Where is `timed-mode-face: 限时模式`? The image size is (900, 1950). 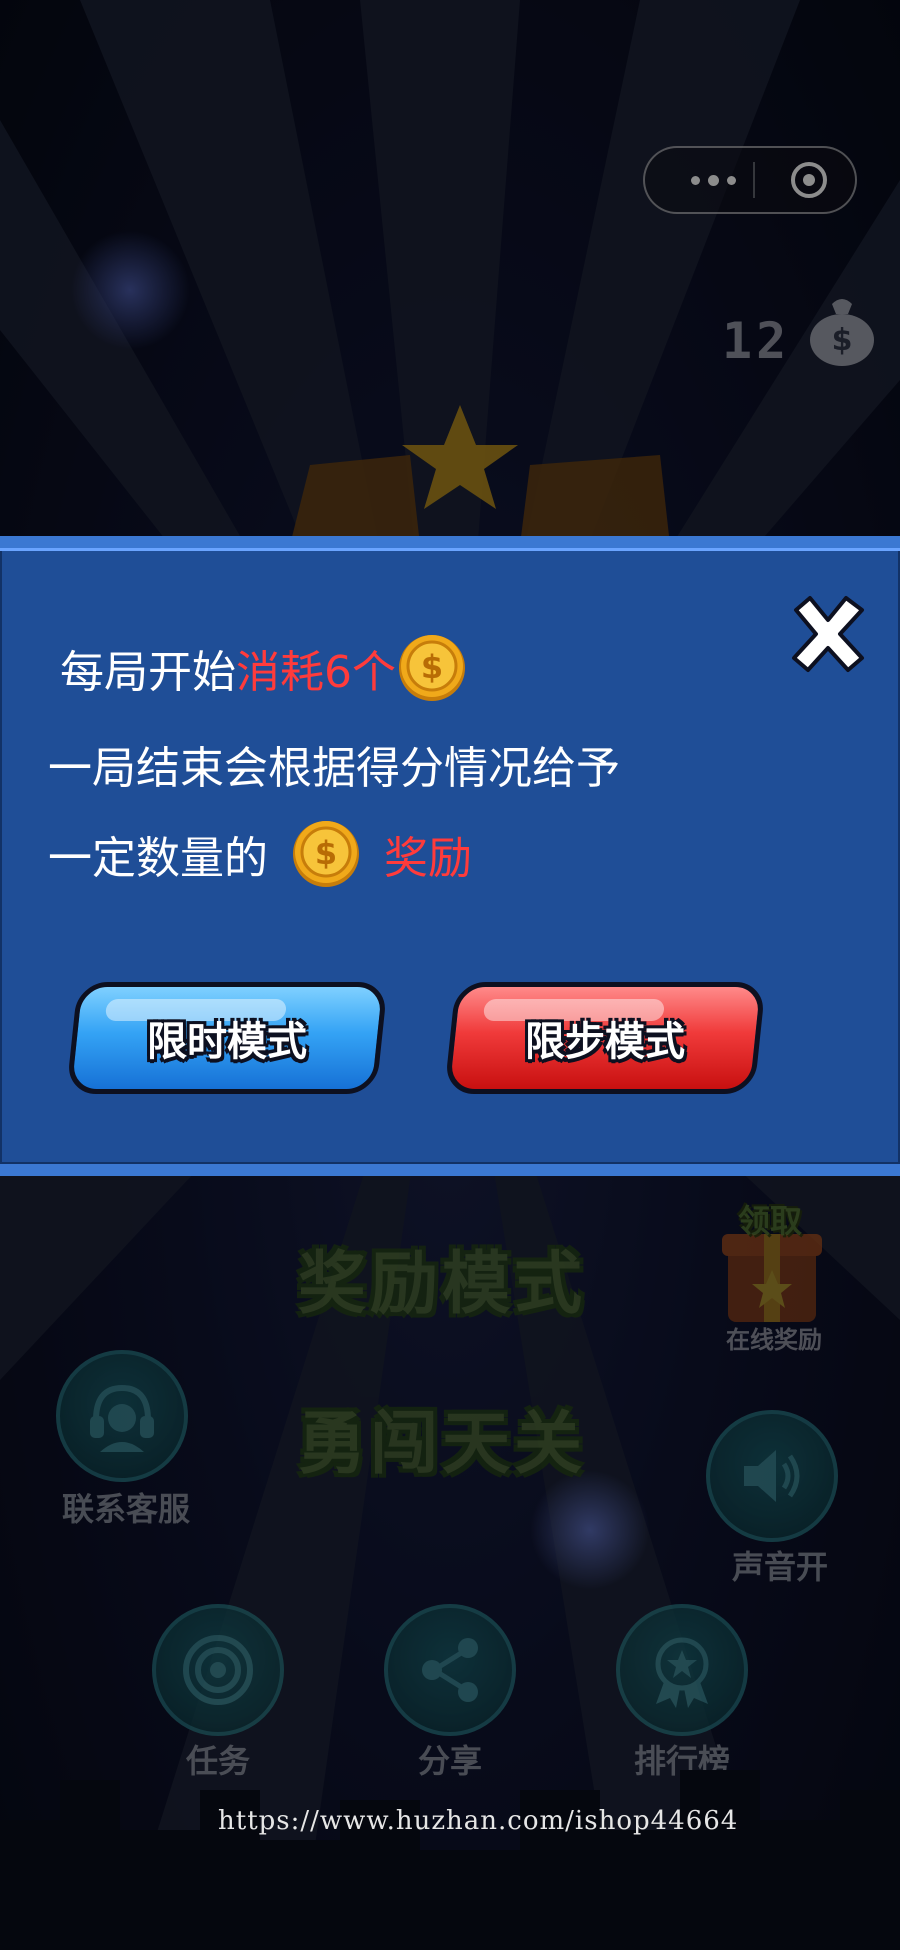 timed-mode-face: 限时模式 is located at coordinates (227, 1038).